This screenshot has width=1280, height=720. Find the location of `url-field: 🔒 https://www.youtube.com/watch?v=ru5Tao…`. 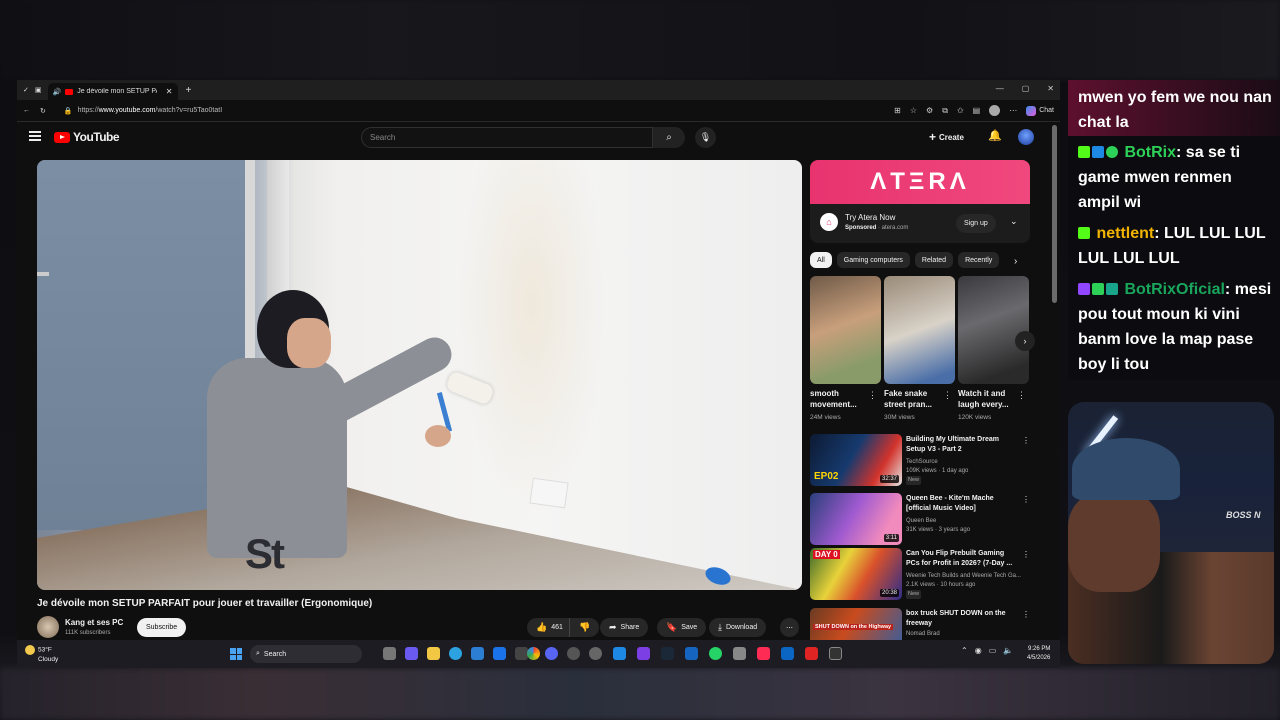

url-field: 🔒 https://www.youtube.com/watch?v=ru5Tao… is located at coordinates (445, 110).